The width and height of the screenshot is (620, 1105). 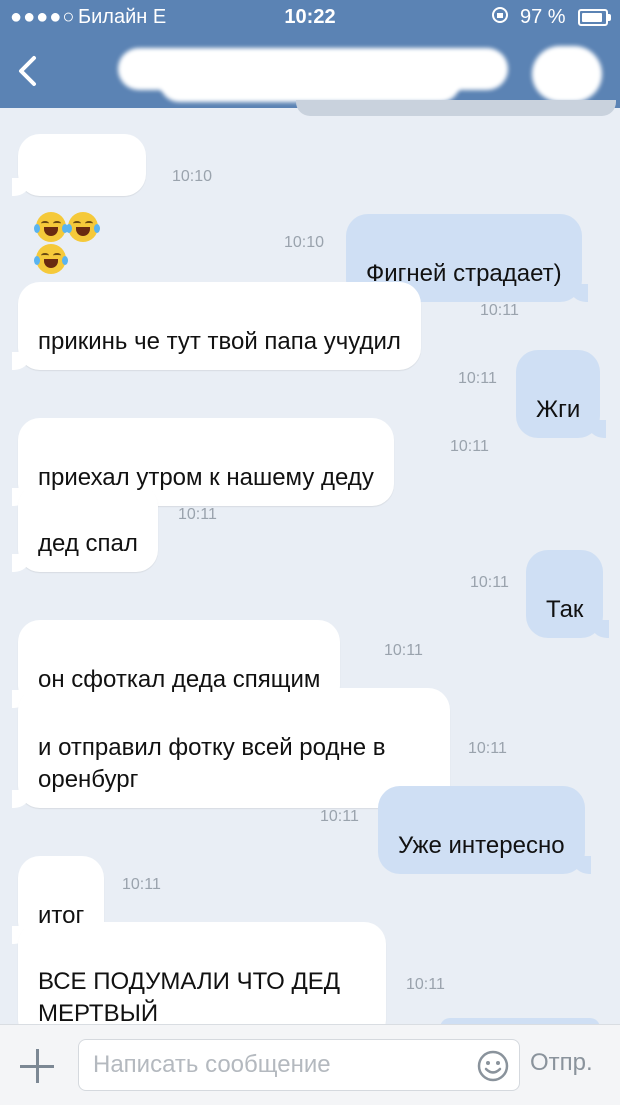 What do you see at coordinates (565, 609) in the screenshot?
I see `message-text: Так` at bounding box center [565, 609].